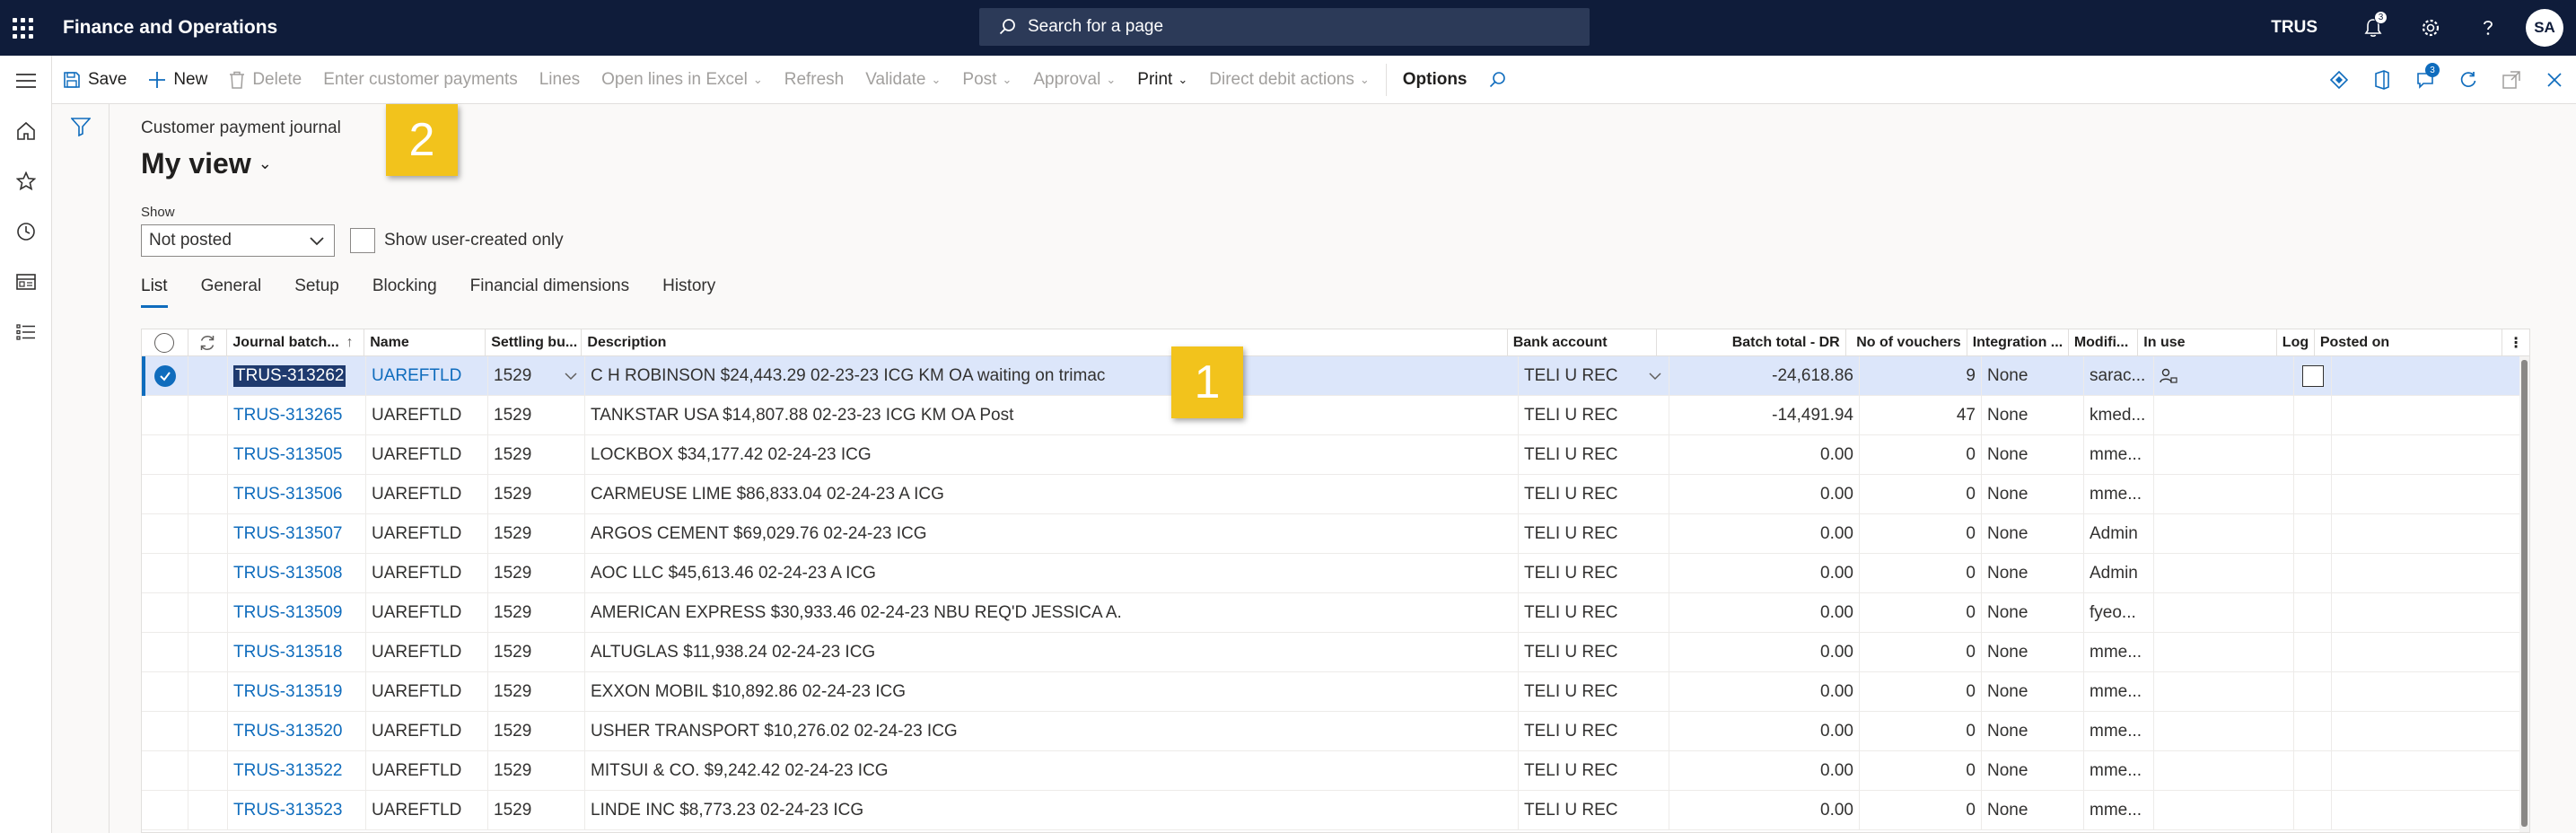  Describe the element at coordinates (1052, 573) in the screenshot. I see `cell-description: AOC LLC $45,613.46 02-24-23 A ICG` at that location.